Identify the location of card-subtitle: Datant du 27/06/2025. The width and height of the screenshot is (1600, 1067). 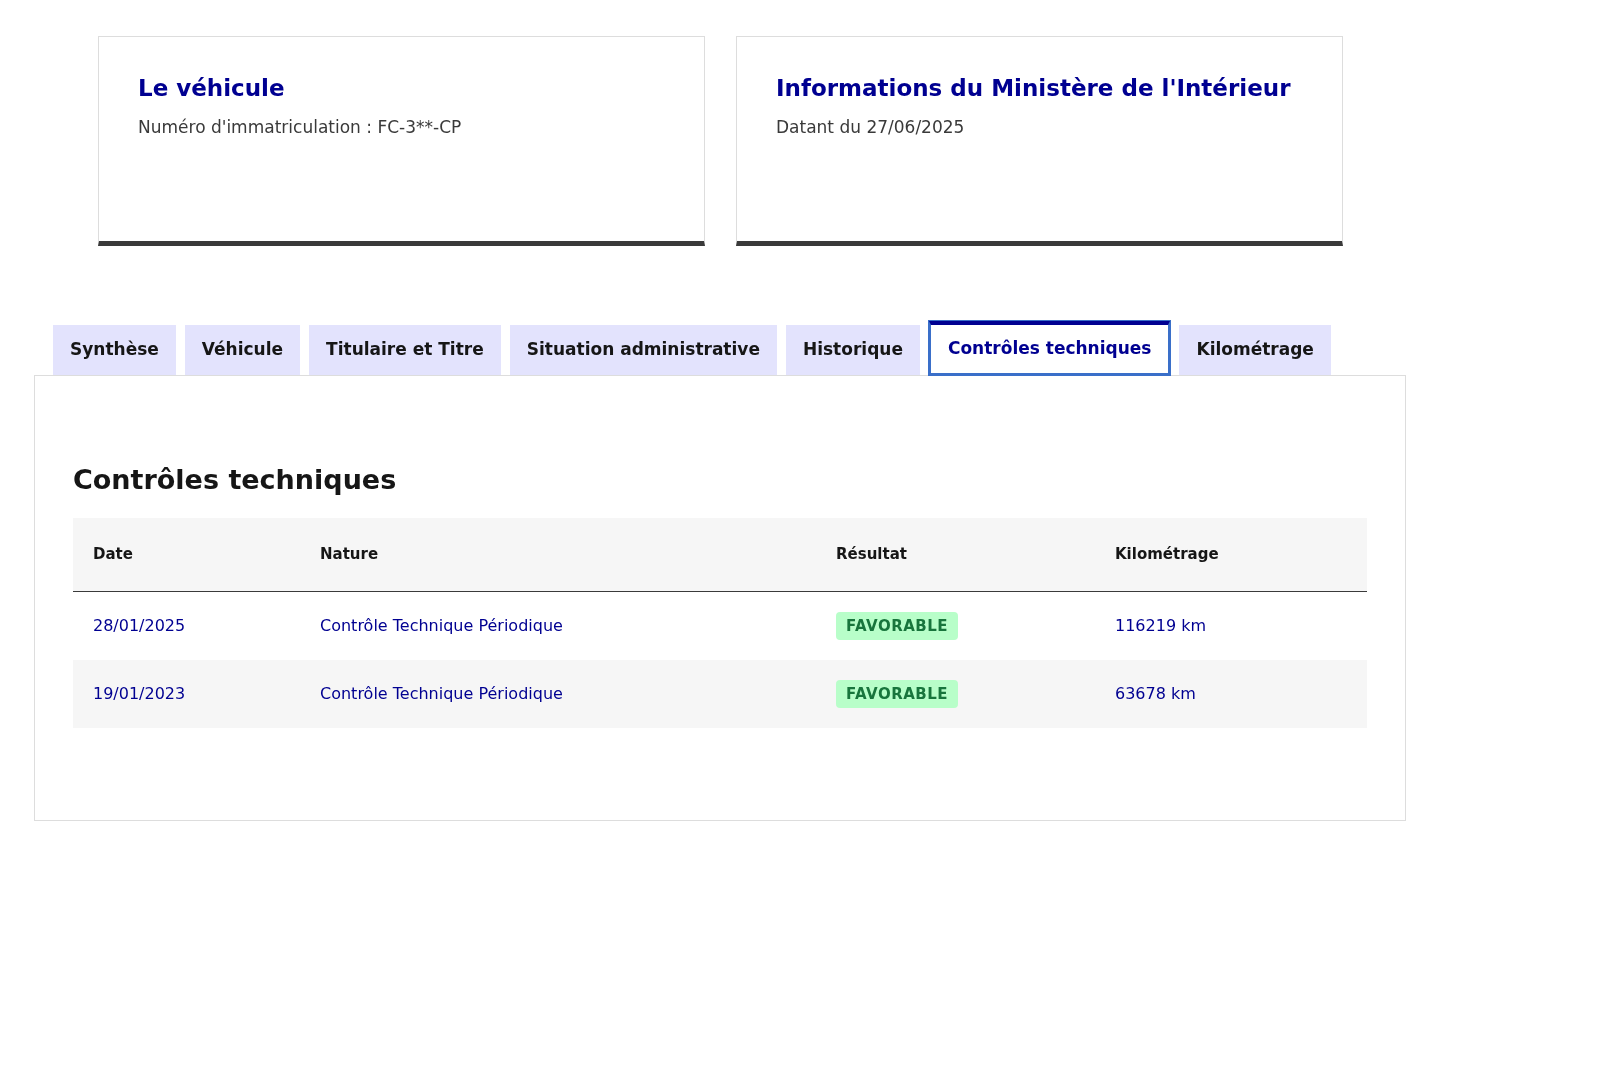
(871, 127).